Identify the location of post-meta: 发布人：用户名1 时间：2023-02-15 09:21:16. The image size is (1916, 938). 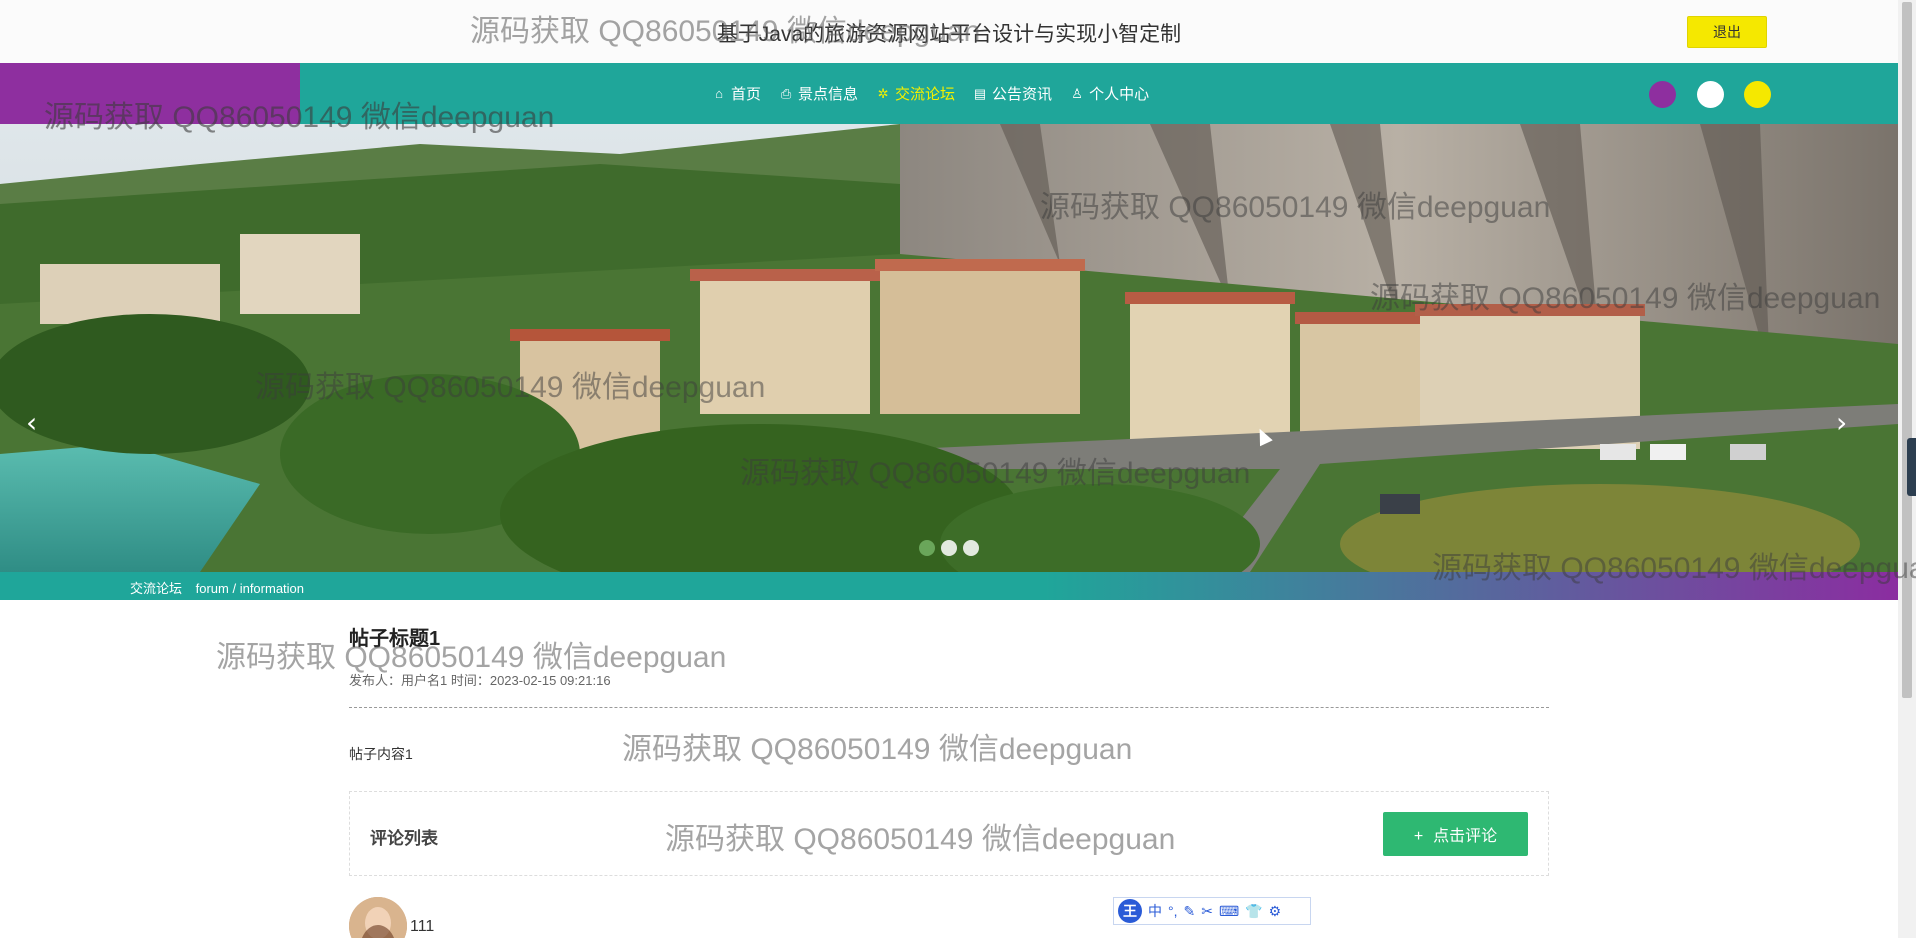
(480, 680).